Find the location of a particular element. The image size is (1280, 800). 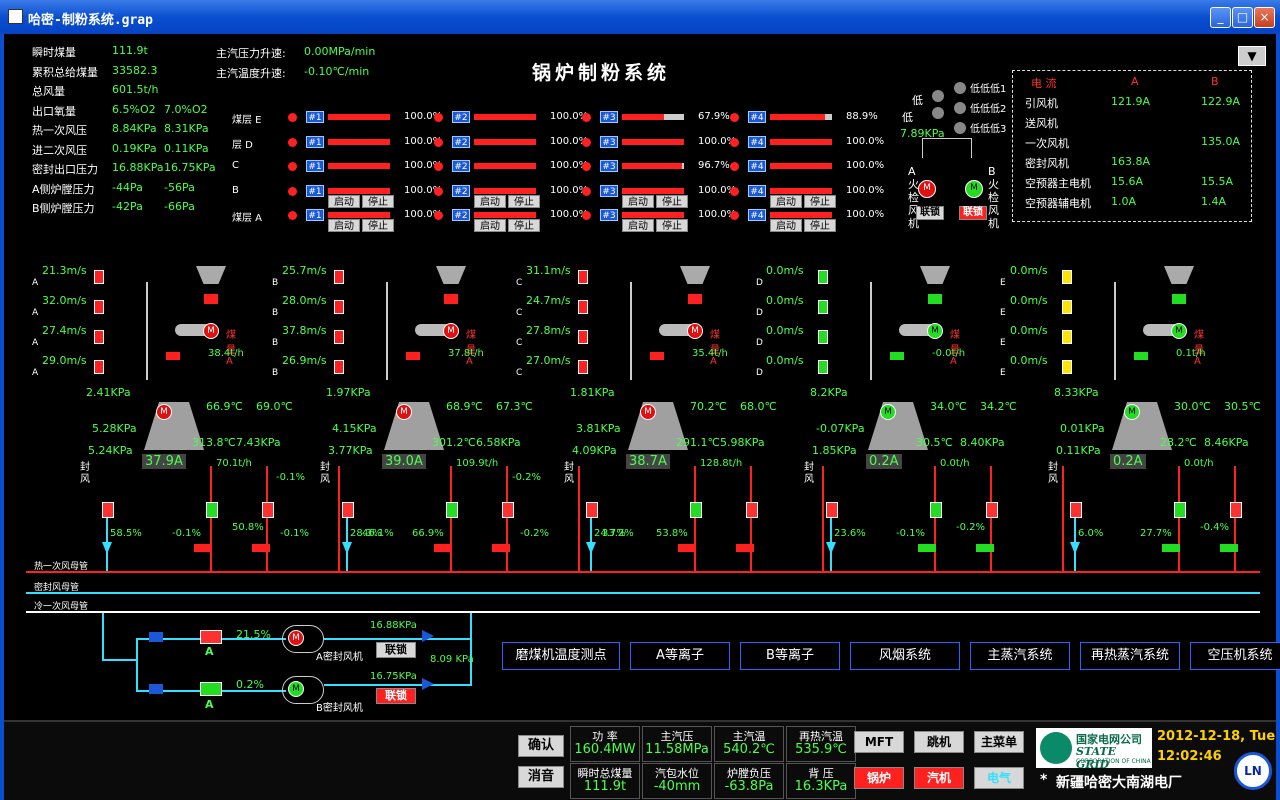

dropdown-icon: ▼ is located at coordinates (1252, 56).